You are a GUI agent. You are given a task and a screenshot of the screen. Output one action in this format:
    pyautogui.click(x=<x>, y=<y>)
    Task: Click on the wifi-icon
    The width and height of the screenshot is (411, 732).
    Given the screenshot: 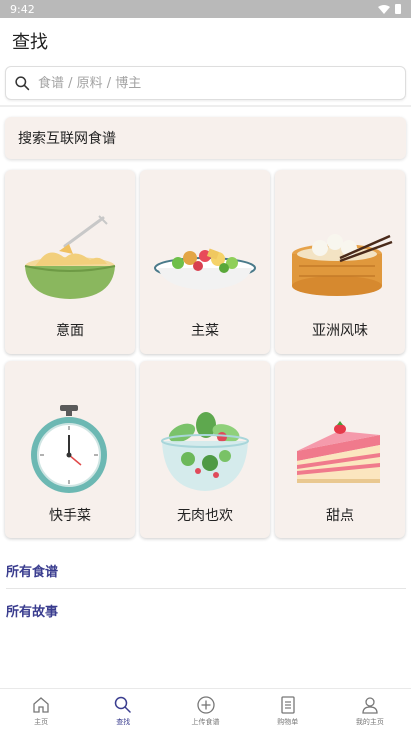 What is the action you would take?
    pyautogui.click(x=384, y=9)
    